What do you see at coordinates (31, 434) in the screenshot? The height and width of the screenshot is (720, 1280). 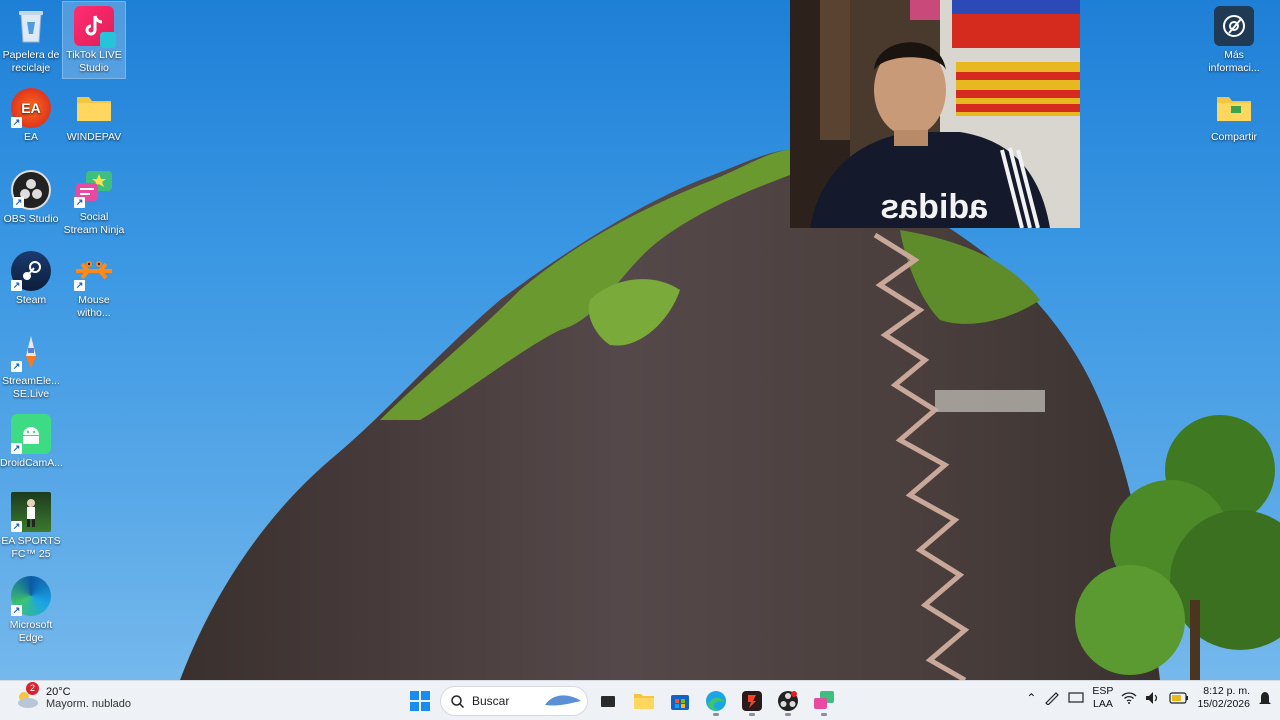 I see `droidcam-icon: ↗` at bounding box center [31, 434].